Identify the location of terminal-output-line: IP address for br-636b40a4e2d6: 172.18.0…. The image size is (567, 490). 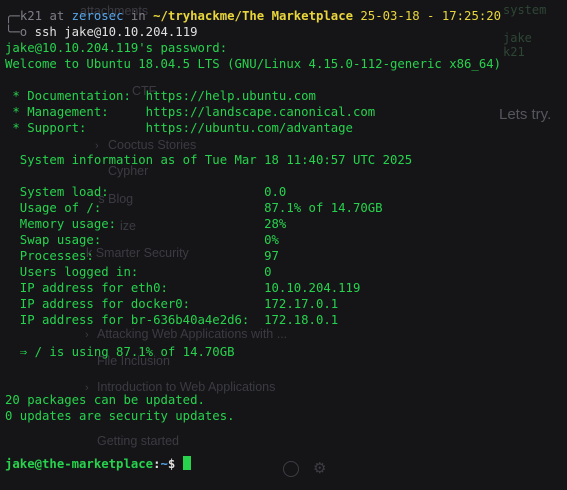
(172, 320).